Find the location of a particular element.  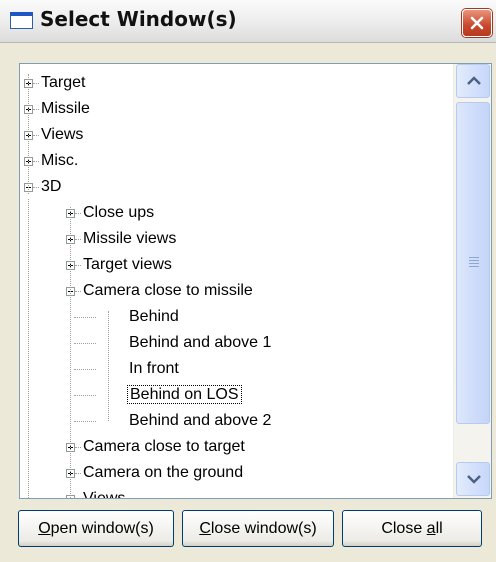

vertical-scrollbar is located at coordinates (472, 281).